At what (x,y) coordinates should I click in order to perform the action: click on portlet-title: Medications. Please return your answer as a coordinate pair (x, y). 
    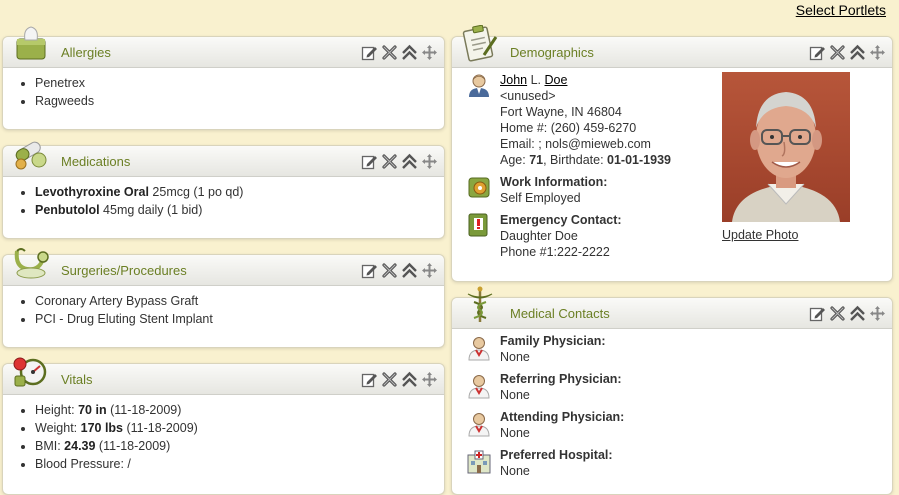
    Looking at the image, I should click on (96, 161).